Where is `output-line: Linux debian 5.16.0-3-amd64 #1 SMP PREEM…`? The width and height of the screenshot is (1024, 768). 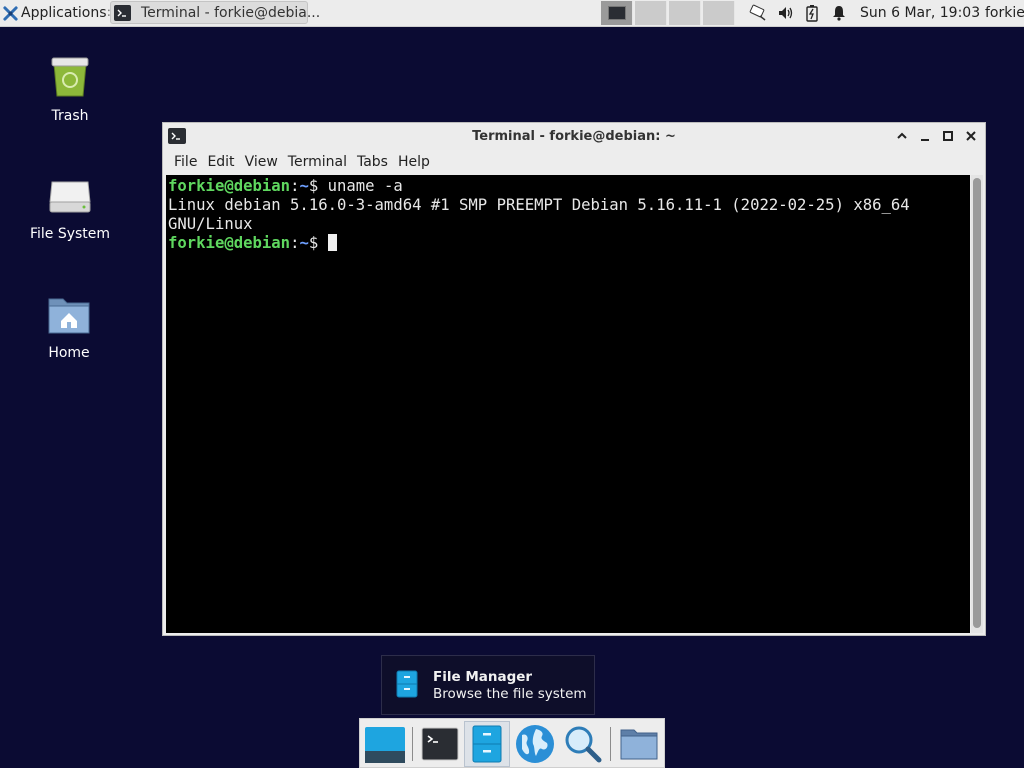 output-line: Linux debian 5.16.0-3-amd64 #1 SMP PREEM… is located at coordinates (539, 205).